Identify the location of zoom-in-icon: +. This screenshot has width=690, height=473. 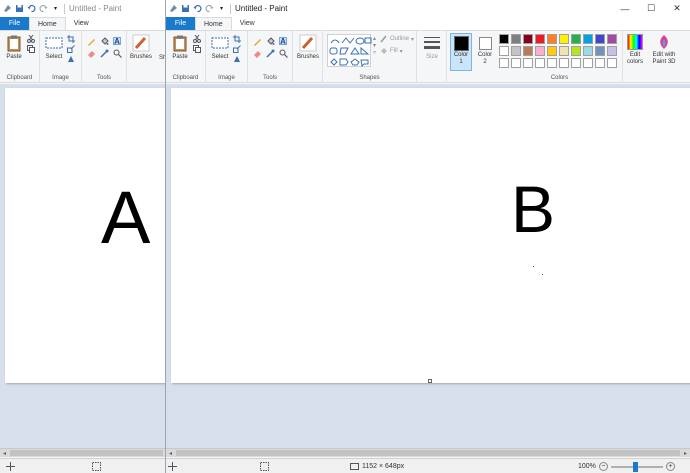
(670, 466).